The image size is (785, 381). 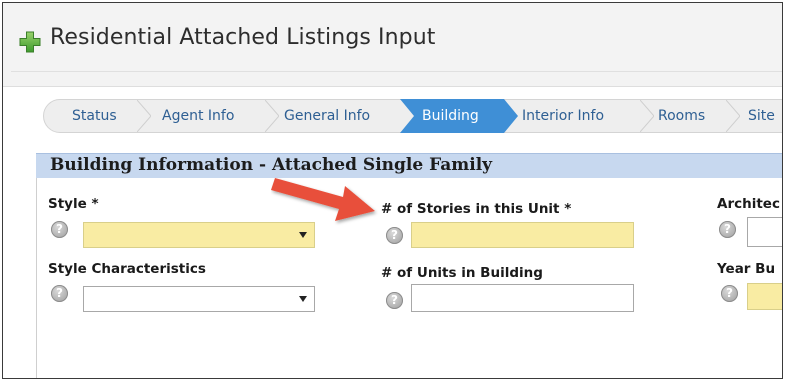 What do you see at coordinates (323, 199) in the screenshot?
I see `annotation-arrow` at bounding box center [323, 199].